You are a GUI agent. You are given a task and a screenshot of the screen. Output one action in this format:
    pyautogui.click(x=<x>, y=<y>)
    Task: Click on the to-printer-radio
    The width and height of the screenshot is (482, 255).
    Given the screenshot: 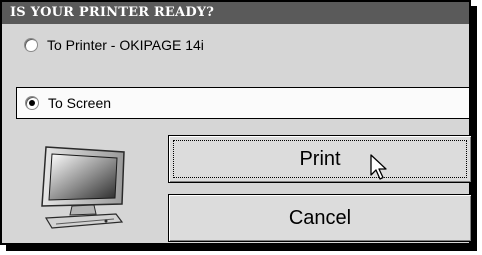 What is the action you would take?
    pyautogui.click(x=31, y=45)
    